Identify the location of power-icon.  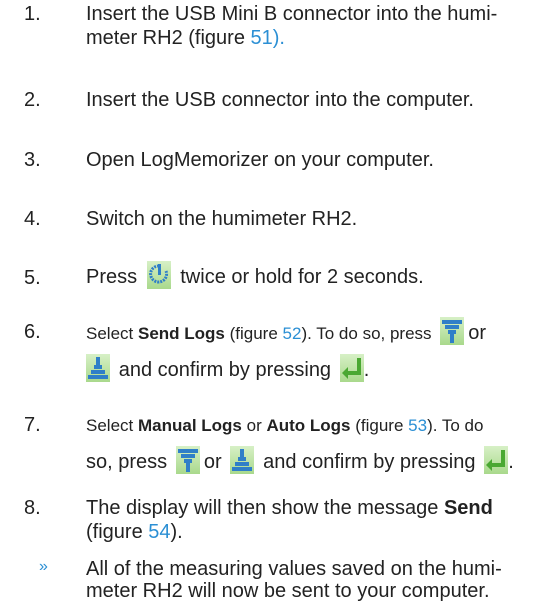
(159, 275).